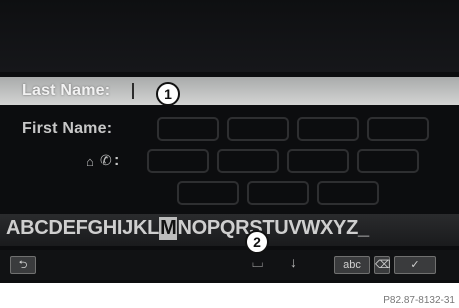 The height and width of the screenshot is (308, 459). What do you see at coordinates (67, 128) in the screenshot?
I see `first-name-label: First Name:` at bounding box center [67, 128].